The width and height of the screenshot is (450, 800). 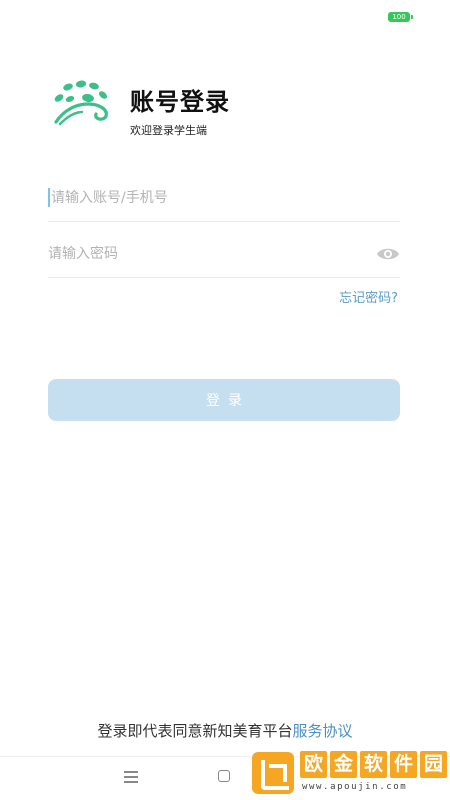 I want to click on watermark-logo-icon, so click(x=273, y=773).